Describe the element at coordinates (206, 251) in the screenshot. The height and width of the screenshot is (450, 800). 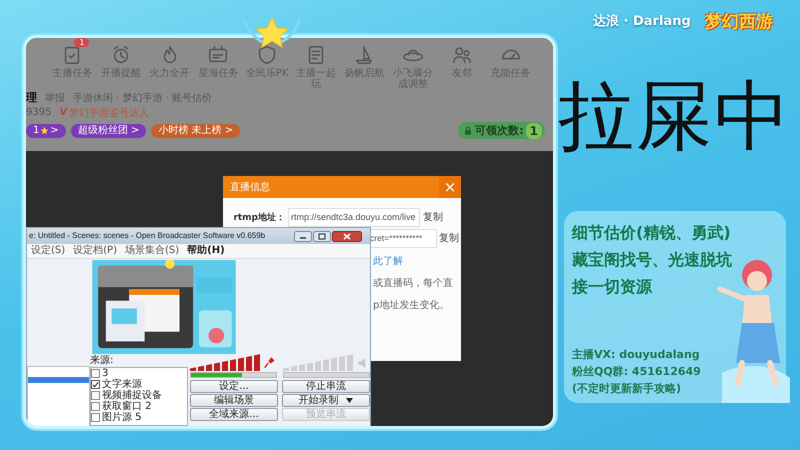
I see `menu-item: 帮助(H)` at that location.